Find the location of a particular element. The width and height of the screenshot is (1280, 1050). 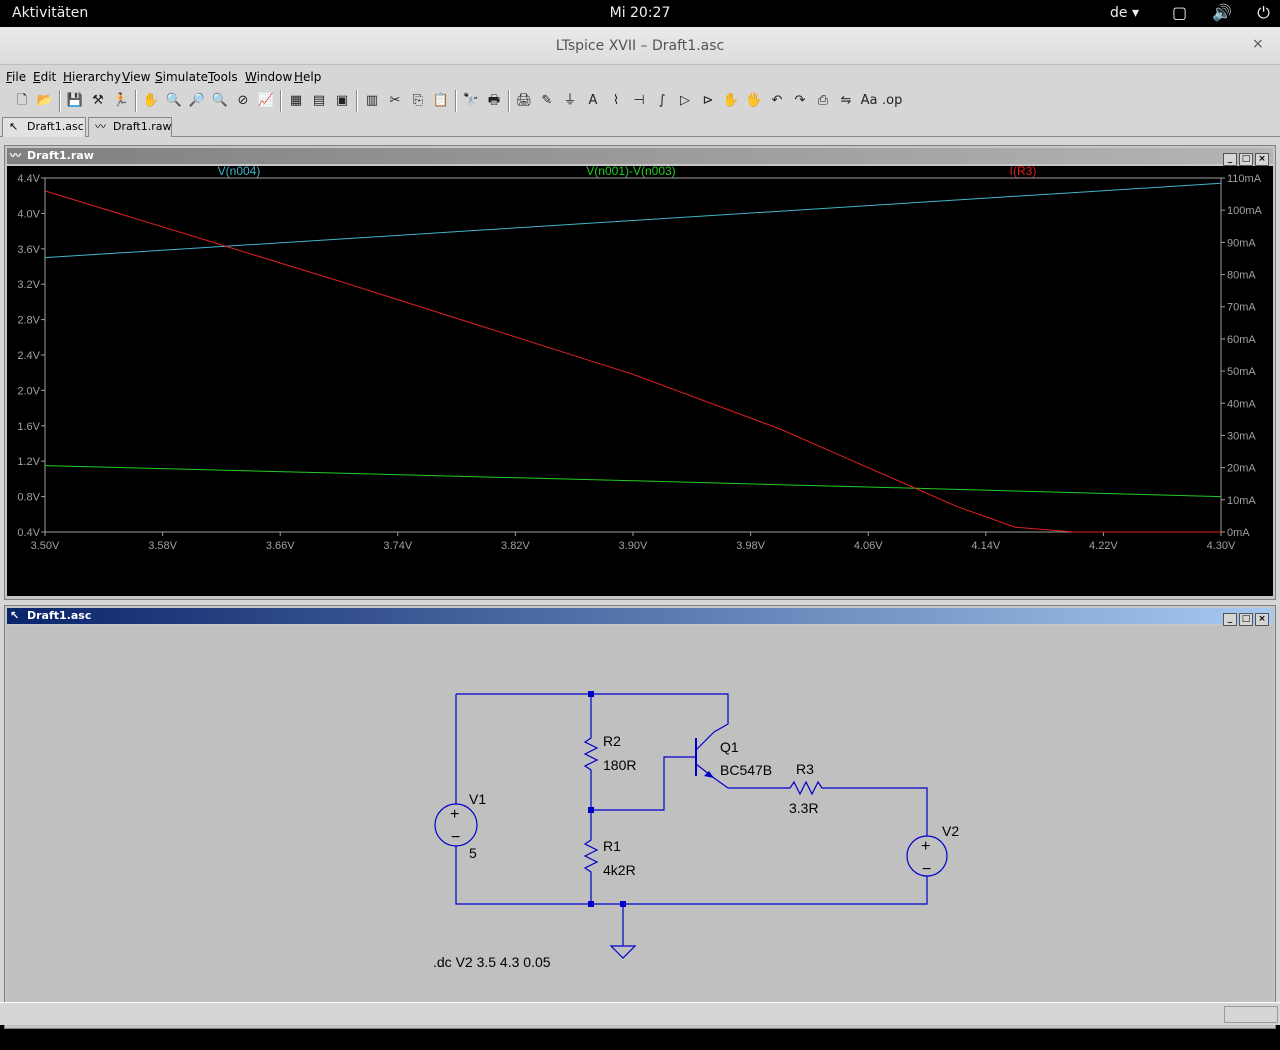

spice-directive: .dc V2 3.5 4.3 0.05 is located at coordinates (492, 962).